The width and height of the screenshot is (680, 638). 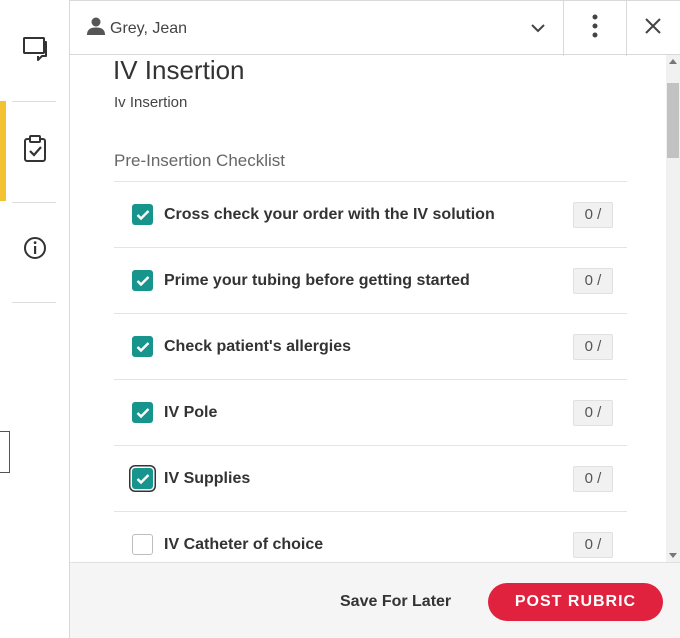 I want to click on info-icon, so click(x=35, y=250).